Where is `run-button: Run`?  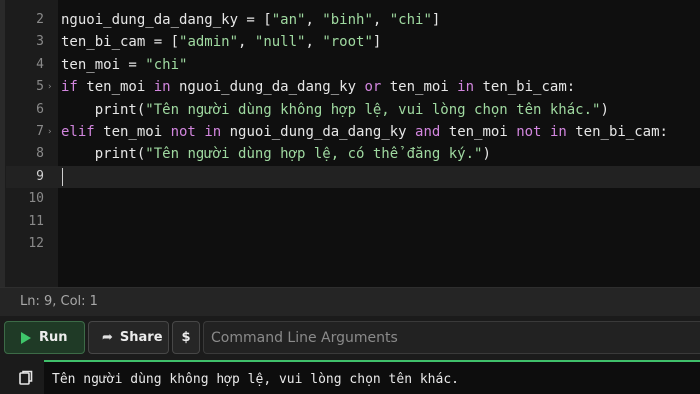 run-button: Run is located at coordinates (44, 337).